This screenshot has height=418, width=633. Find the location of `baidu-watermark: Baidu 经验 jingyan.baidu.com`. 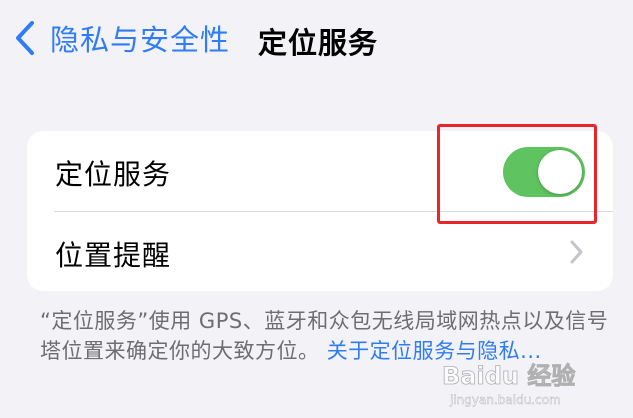

baidu-watermark: Baidu 经验 jingyan.baidu.com is located at coordinates (527, 382).